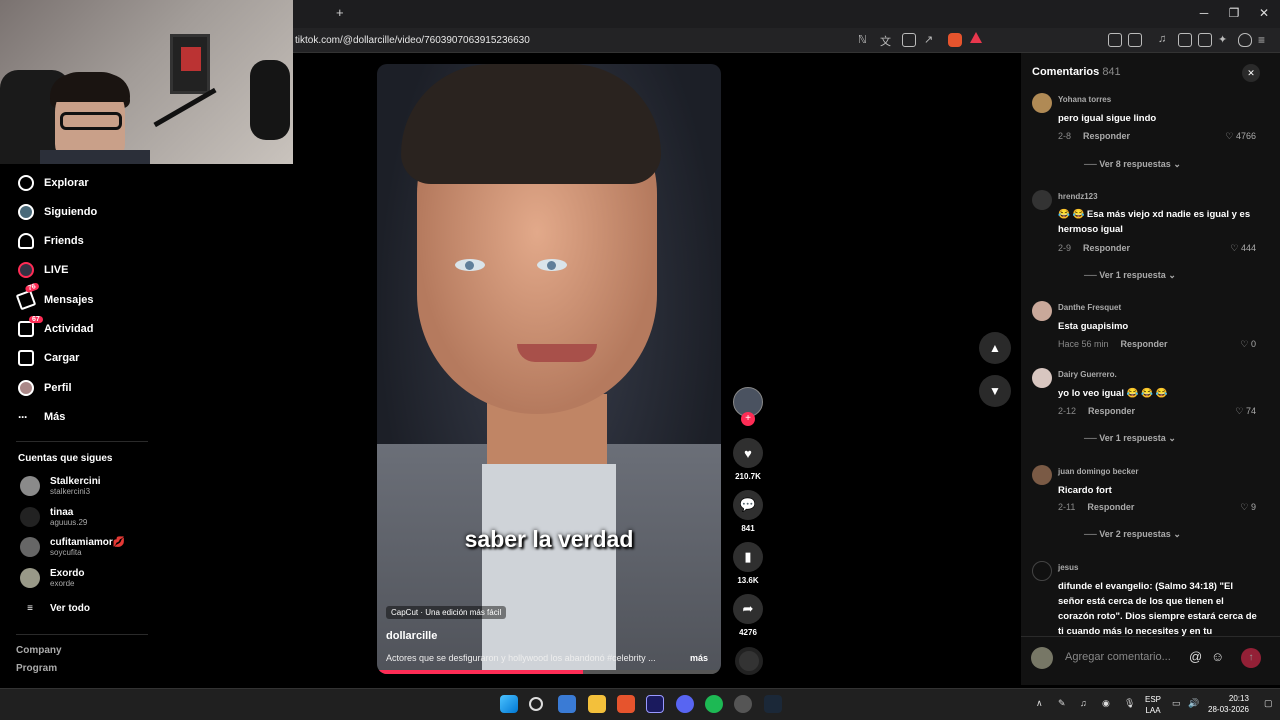 This screenshot has height=720, width=1280. What do you see at coordinates (53, 183) in the screenshot?
I see `nav-explorar: Explorar` at bounding box center [53, 183].